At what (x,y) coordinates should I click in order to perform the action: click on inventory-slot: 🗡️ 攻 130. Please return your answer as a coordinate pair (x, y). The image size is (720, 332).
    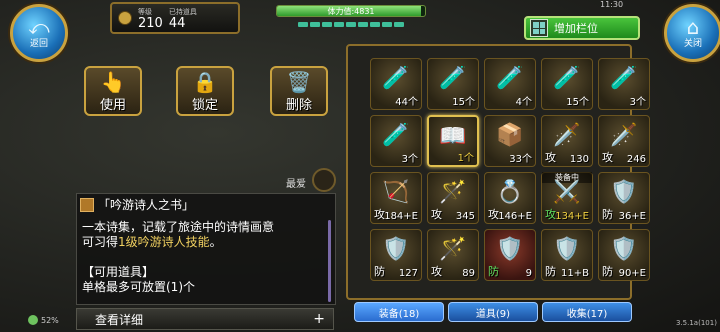
    Looking at the image, I should click on (567, 141).